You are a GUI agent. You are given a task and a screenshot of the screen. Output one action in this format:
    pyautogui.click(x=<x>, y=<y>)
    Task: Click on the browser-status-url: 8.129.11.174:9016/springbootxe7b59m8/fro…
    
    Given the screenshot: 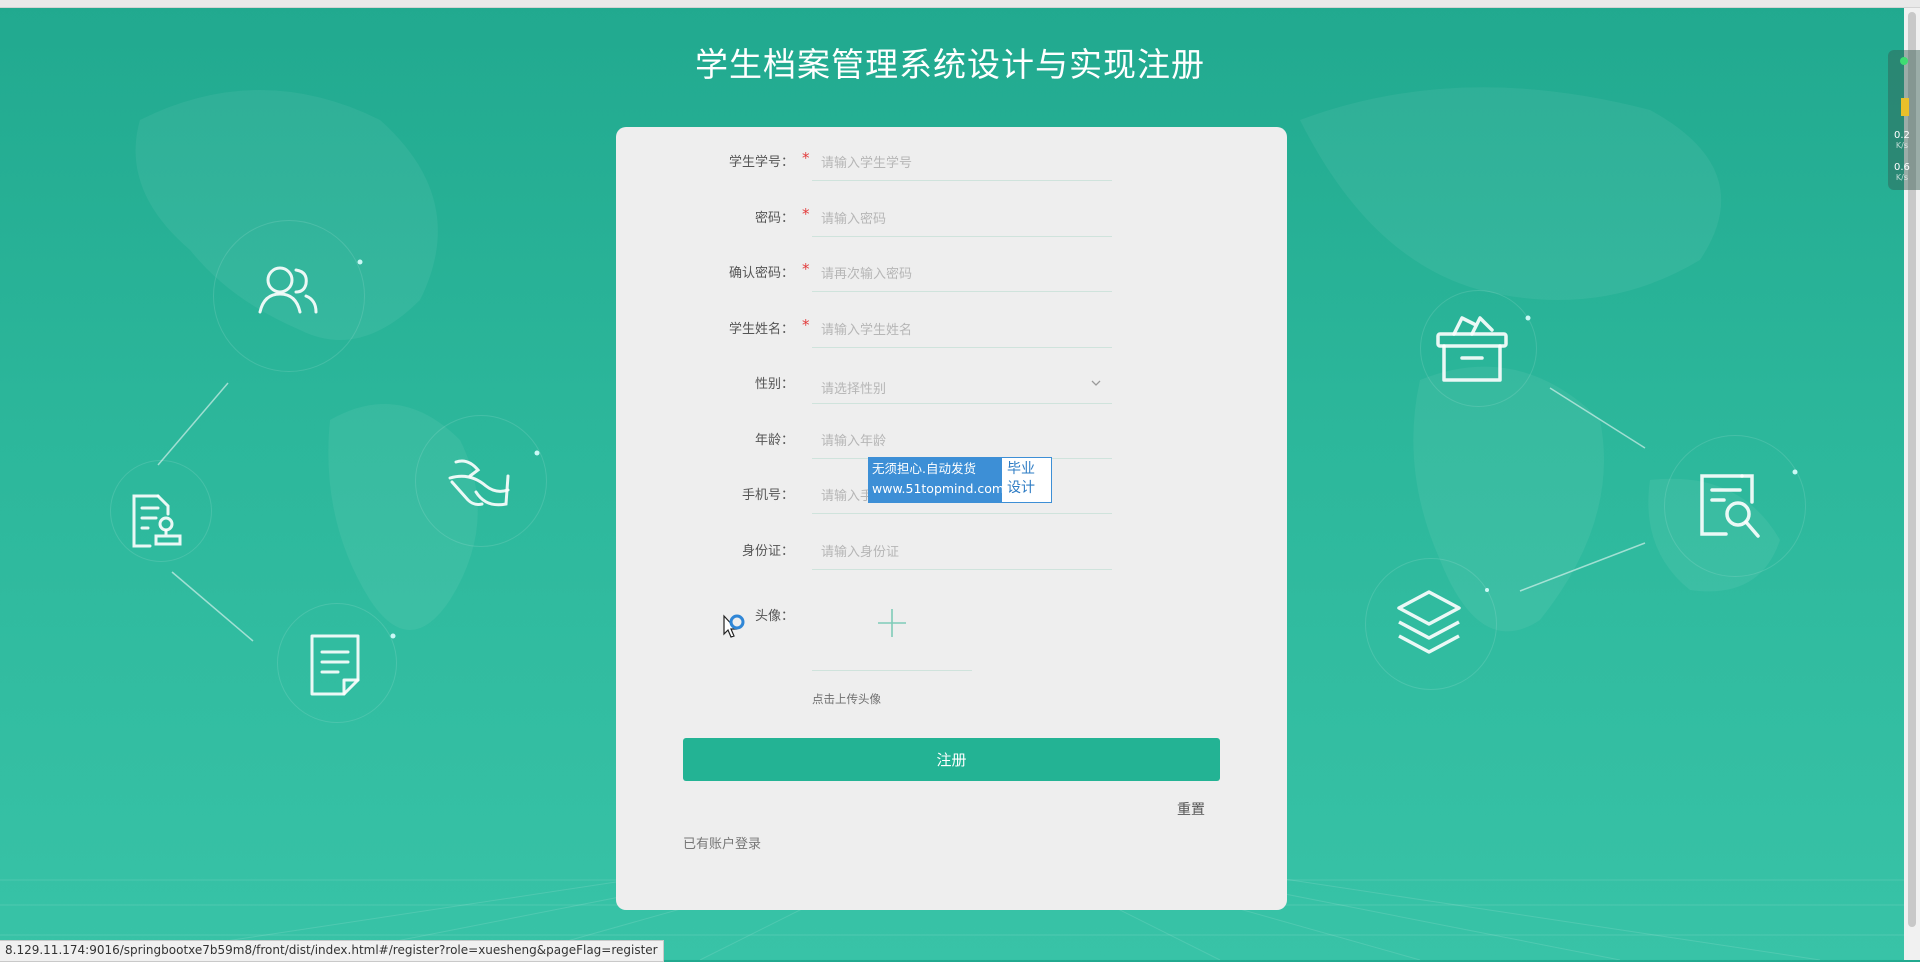 What is the action you would take?
    pyautogui.click(x=332, y=951)
    